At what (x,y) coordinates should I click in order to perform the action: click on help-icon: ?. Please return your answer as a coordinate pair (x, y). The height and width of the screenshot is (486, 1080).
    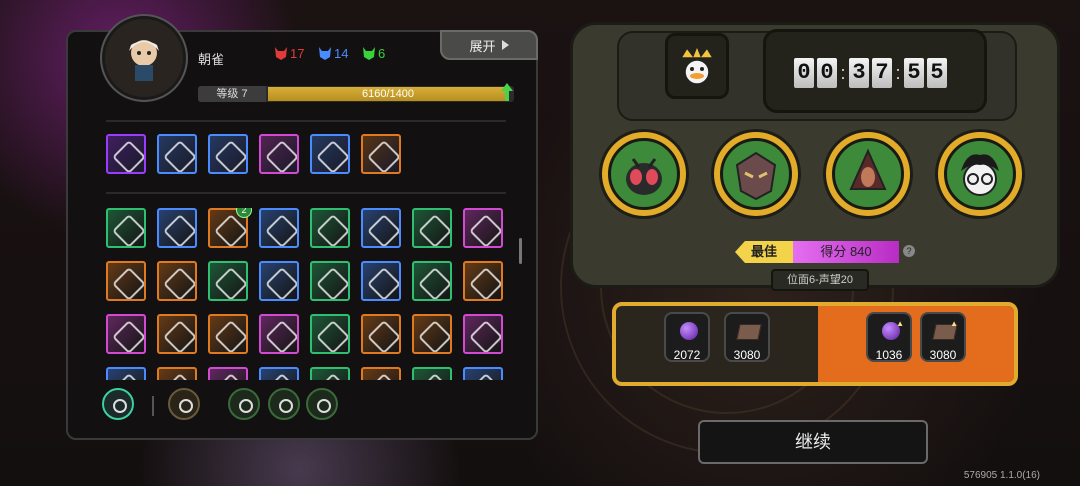
    Looking at the image, I should click on (909, 251).